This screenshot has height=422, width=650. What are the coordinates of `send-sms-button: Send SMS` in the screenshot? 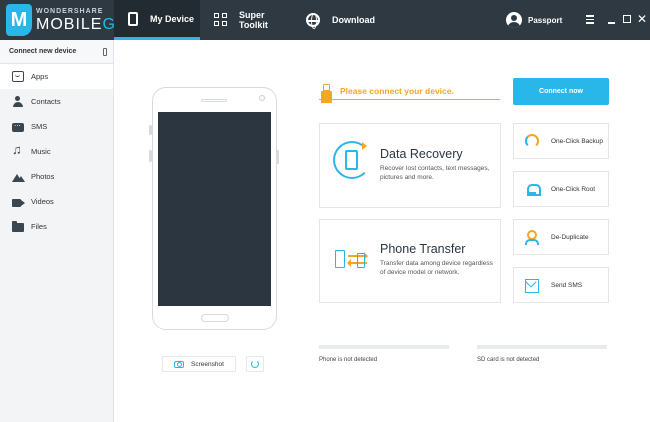 It's located at (561, 285).